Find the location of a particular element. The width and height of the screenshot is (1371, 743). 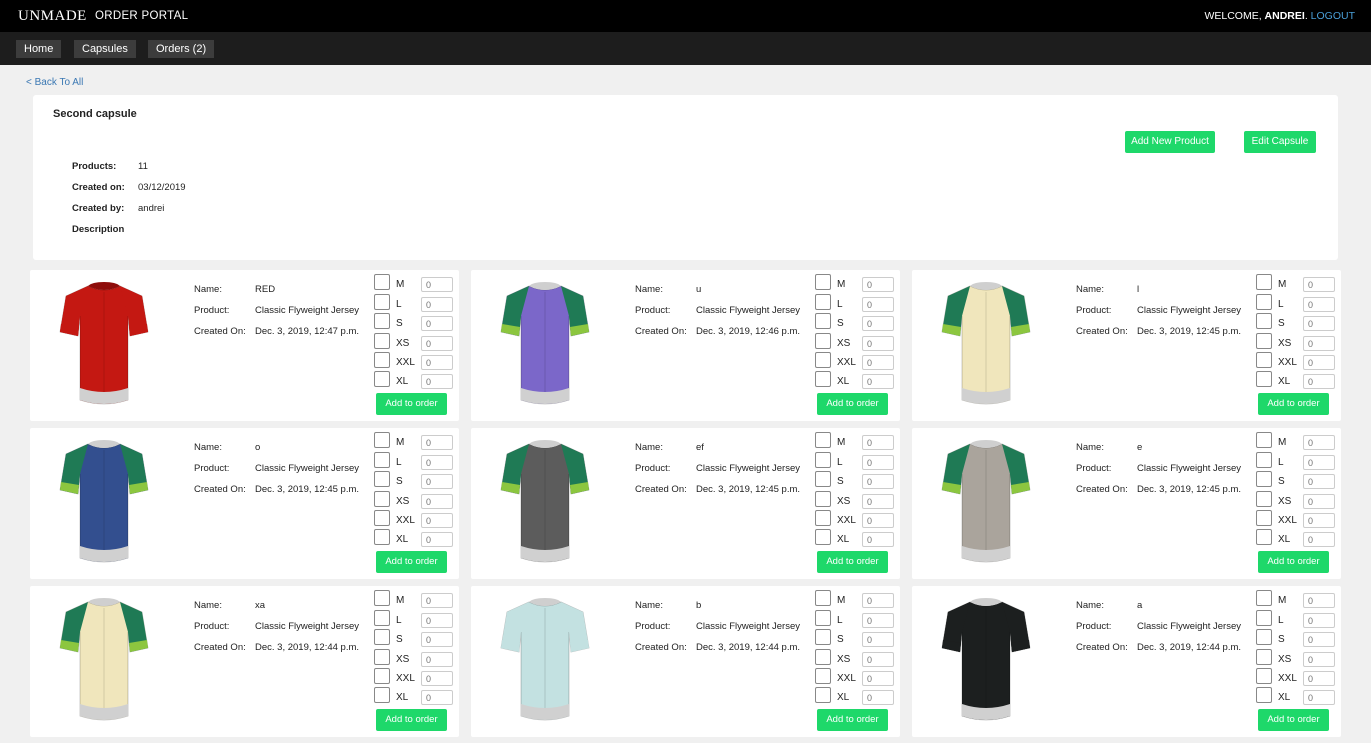

back-to-all-link: < Back To All is located at coordinates (54, 82).